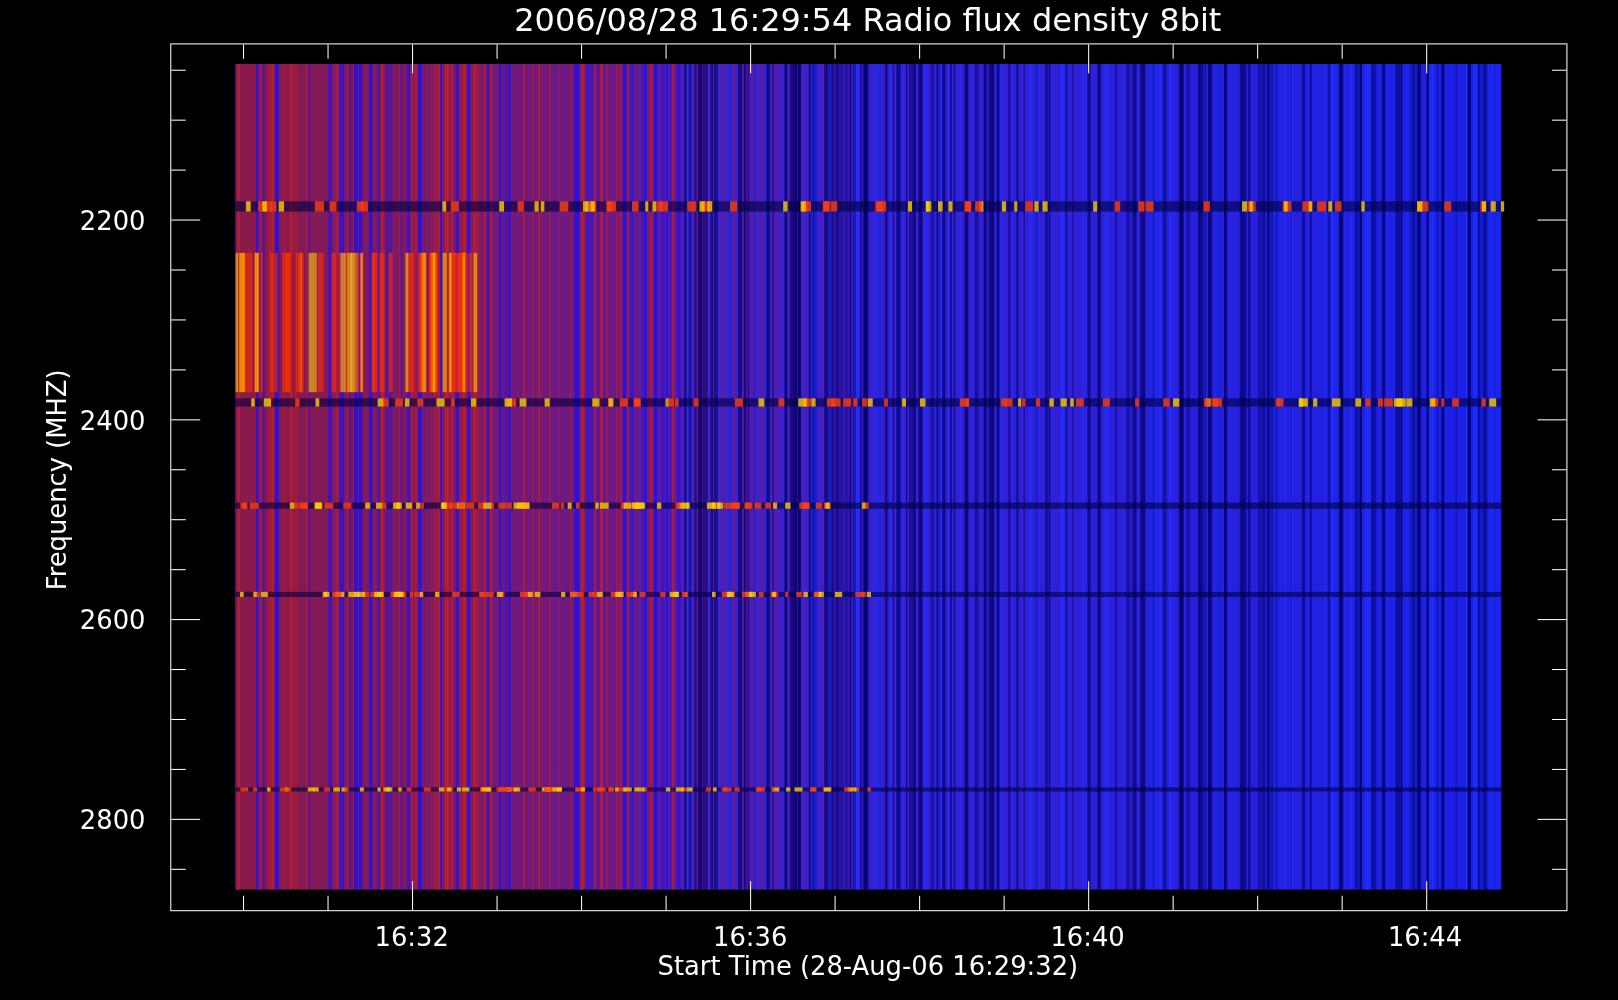 The image size is (1618, 1000). I want to click on axis-label: Frequency (MHZ), so click(57, 480).